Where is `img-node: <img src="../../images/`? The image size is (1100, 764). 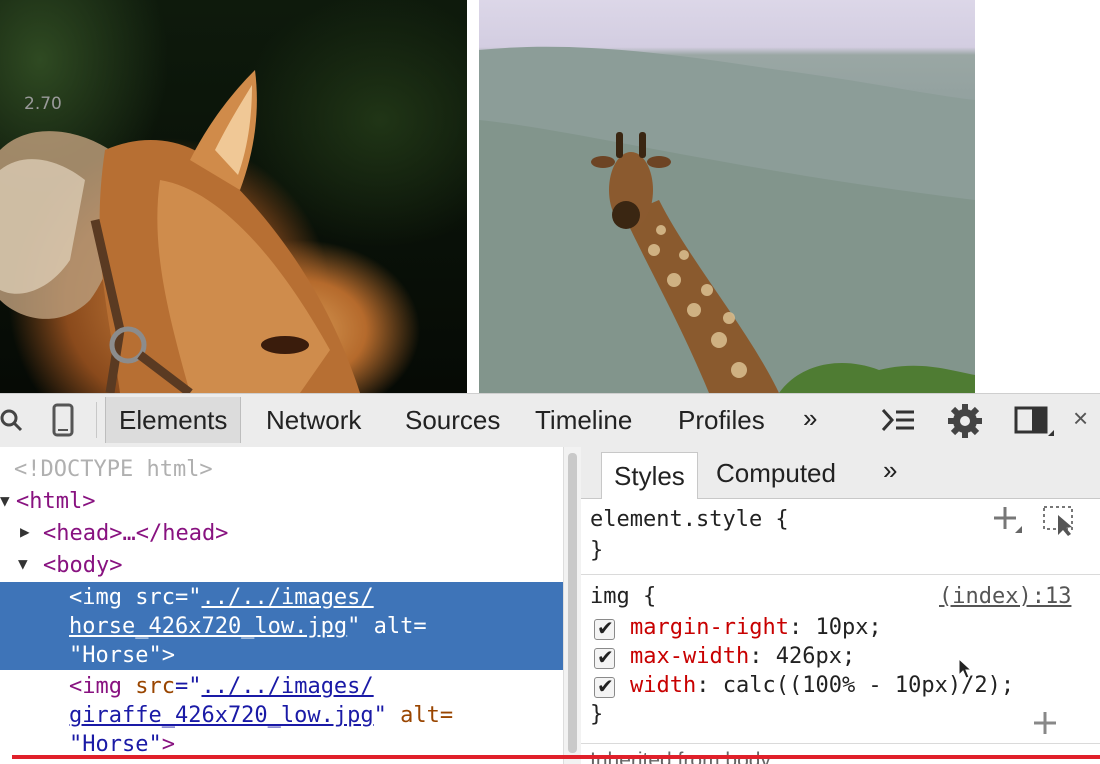 img-node: <img src="../../images/ is located at coordinates (221, 686).